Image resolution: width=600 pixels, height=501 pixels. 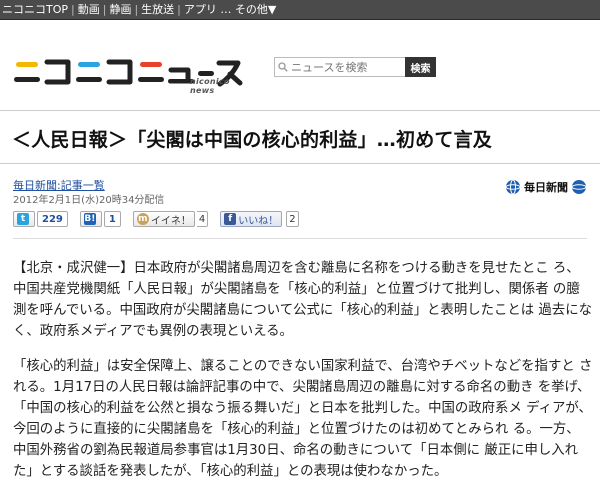 I want to click on nav-video: 動画, so click(x=89, y=10).